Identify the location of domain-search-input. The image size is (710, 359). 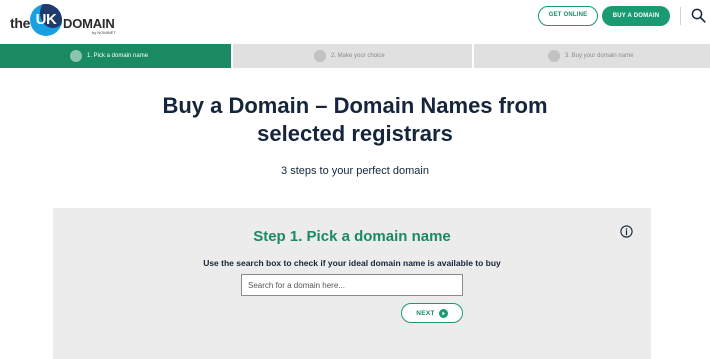
(352, 285).